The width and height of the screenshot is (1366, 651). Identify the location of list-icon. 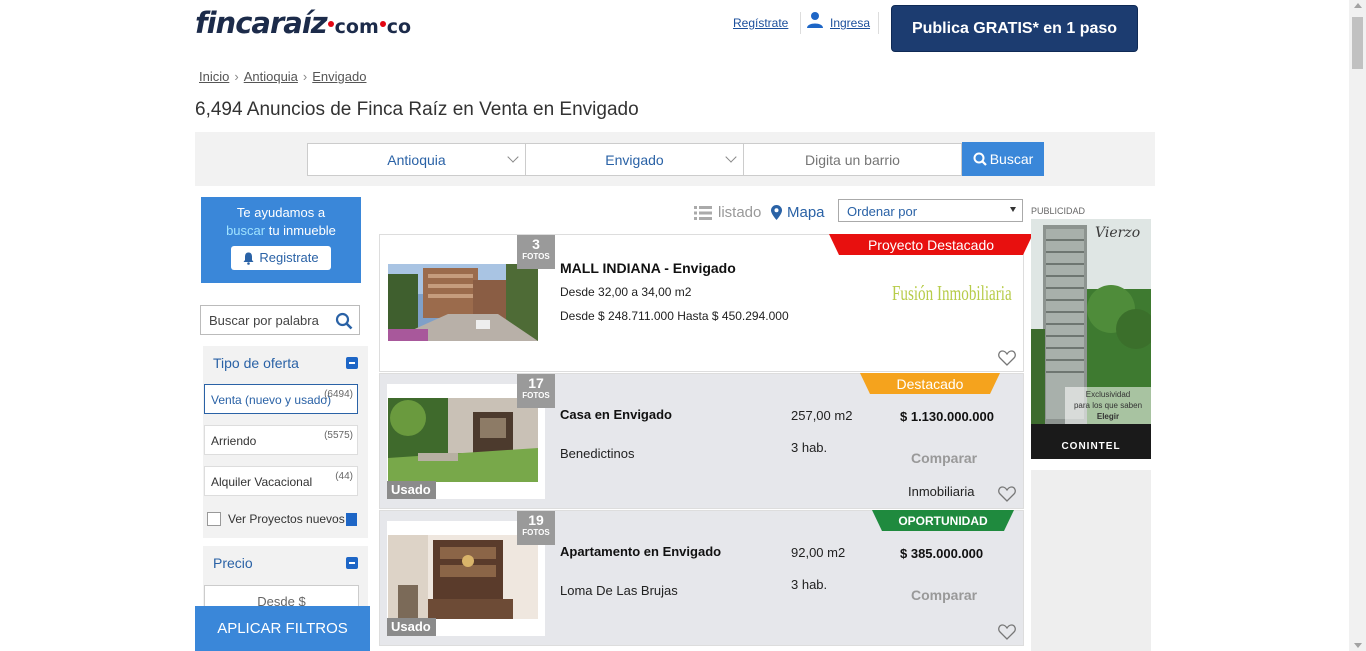
(703, 212).